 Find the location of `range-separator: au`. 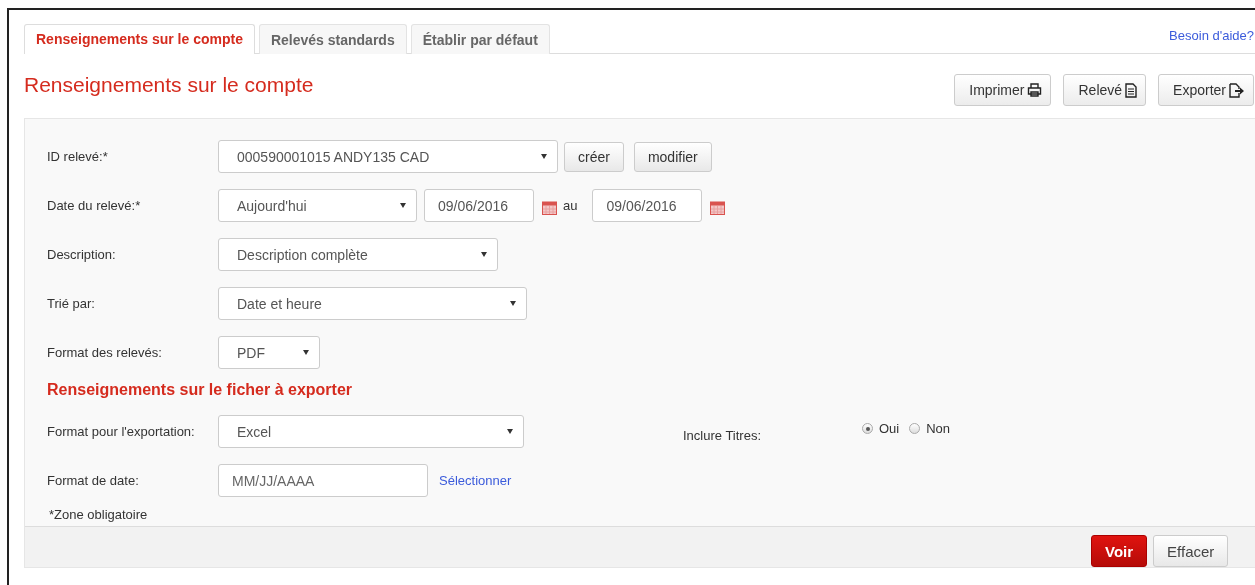

range-separator: au is located at coordinates (570, 205).